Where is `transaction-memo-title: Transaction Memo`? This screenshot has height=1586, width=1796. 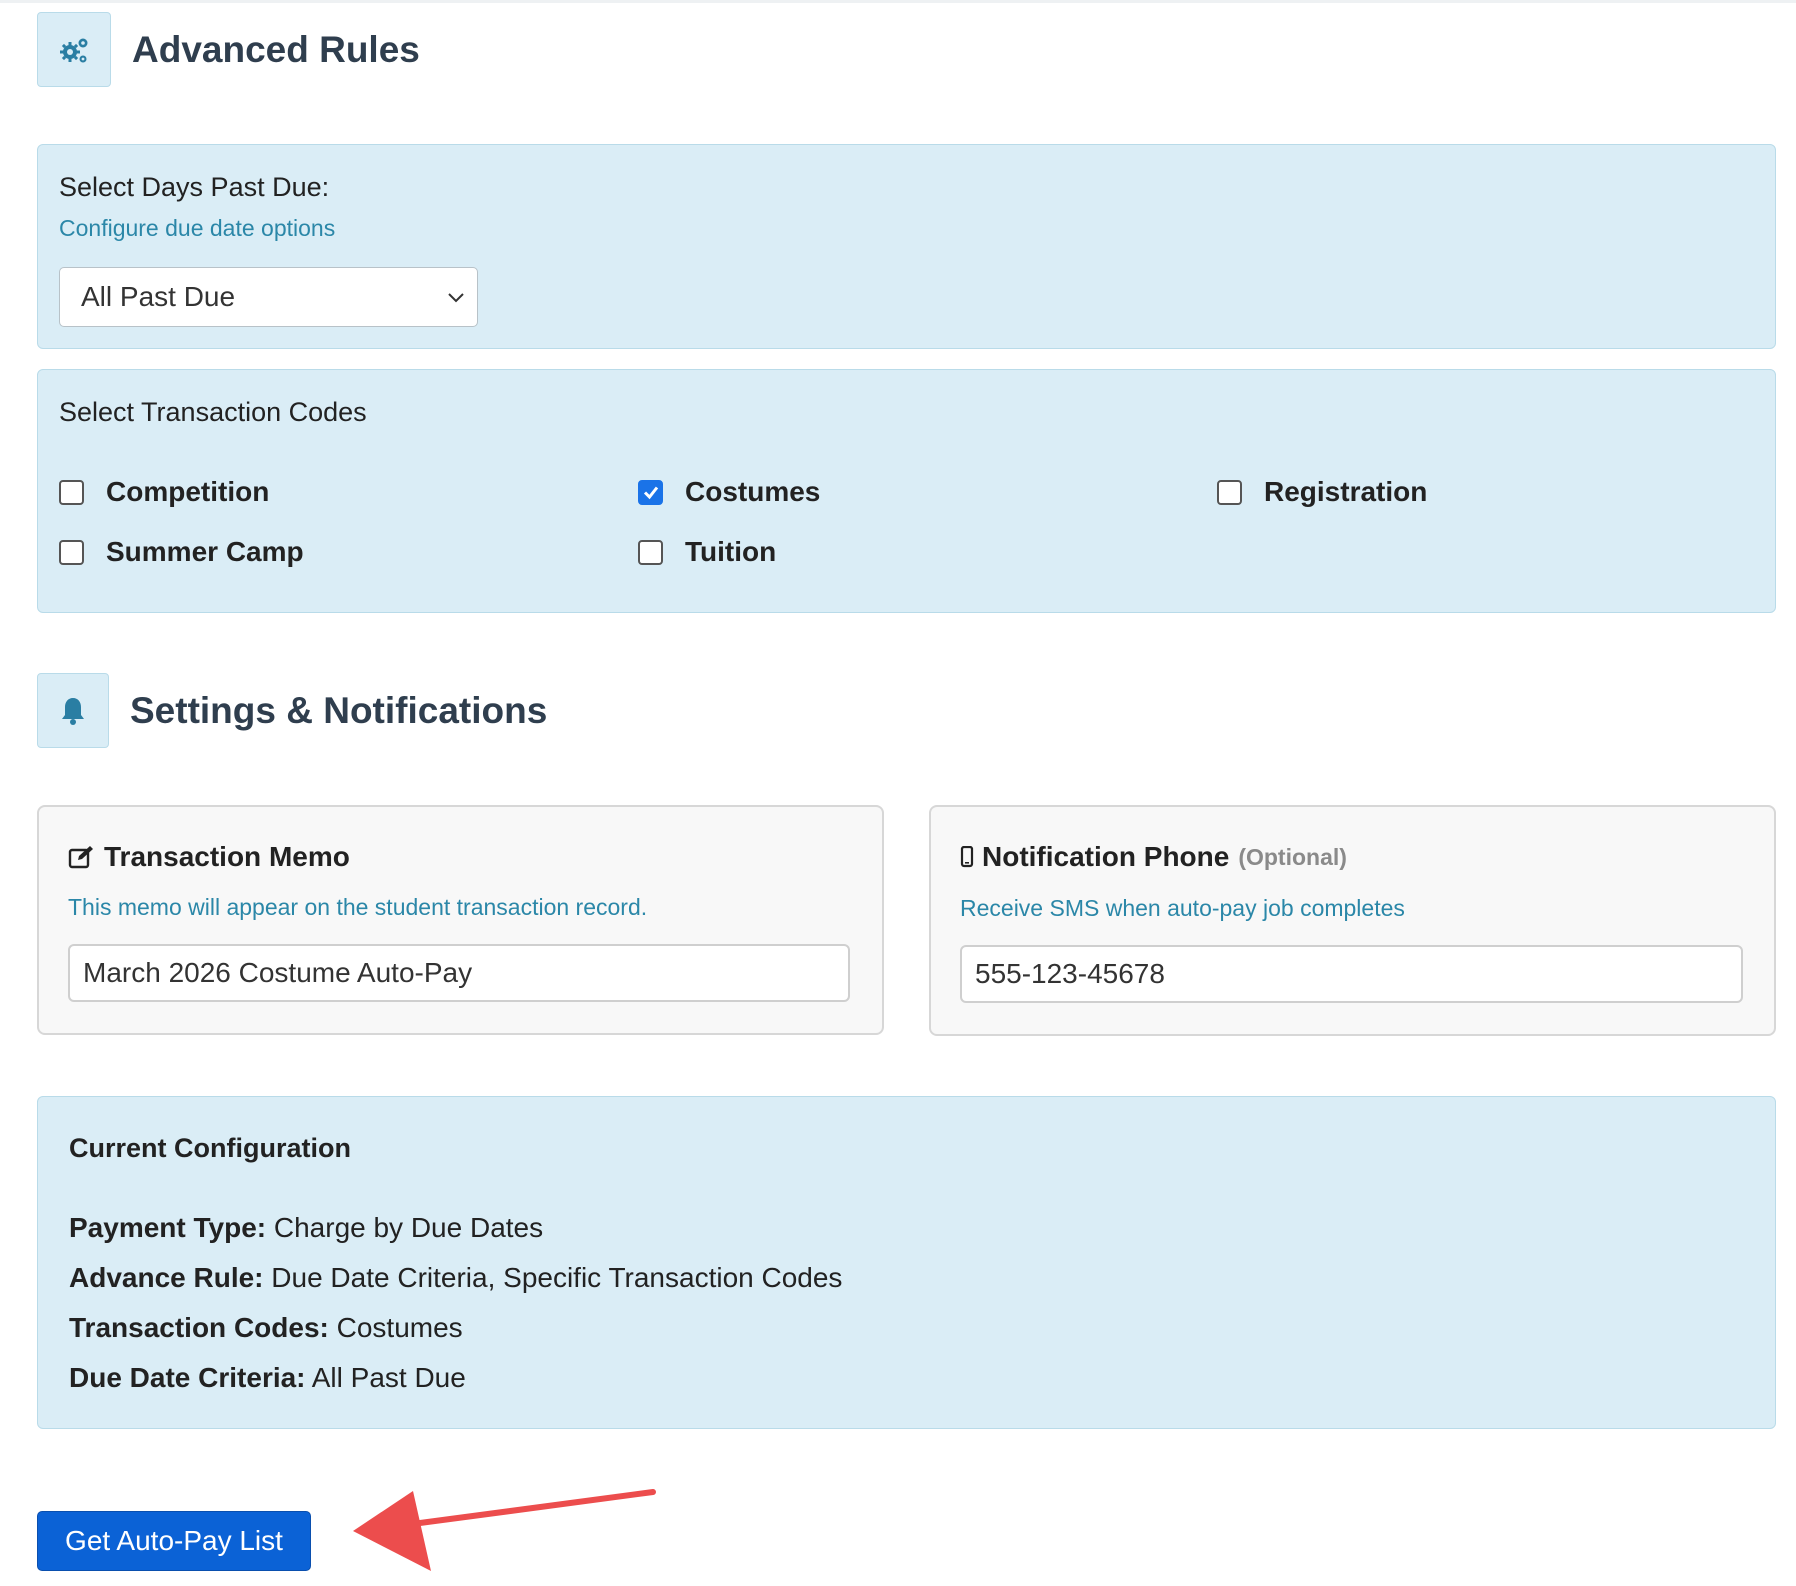
transaction-memo-title: Transaction Memo is located at coordinates (227, 856).